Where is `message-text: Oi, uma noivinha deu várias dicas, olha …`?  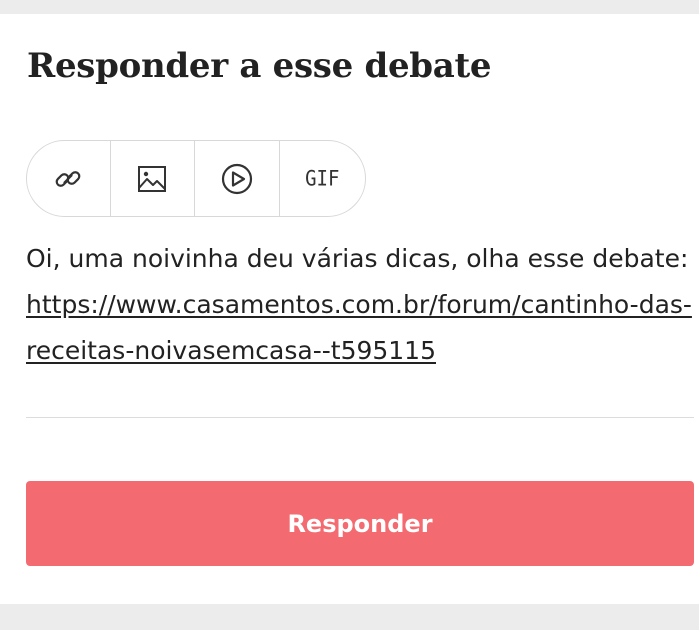
message-text: Oi, uma noivinha deu várias dicas, olha … is located at coordinates (357, 258).